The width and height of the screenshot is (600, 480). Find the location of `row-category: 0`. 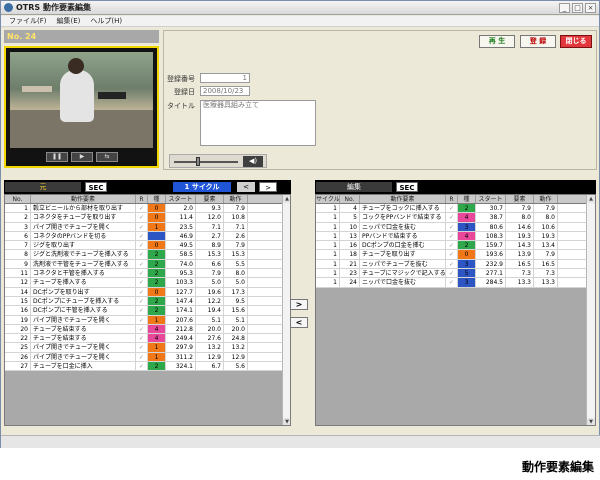

row-category: 0 is located at coordinates (157, 291).